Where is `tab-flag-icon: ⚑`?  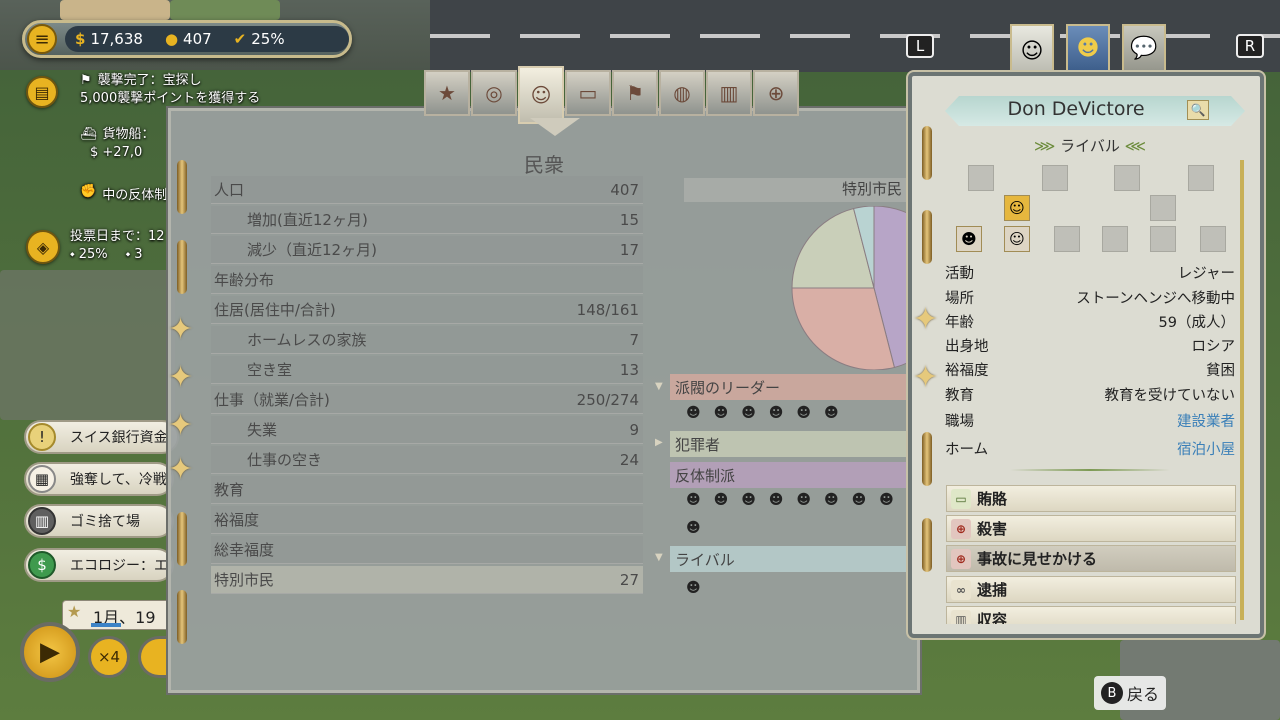 tab-flag-icon: ⚑ is located at coordinates (635, 93).